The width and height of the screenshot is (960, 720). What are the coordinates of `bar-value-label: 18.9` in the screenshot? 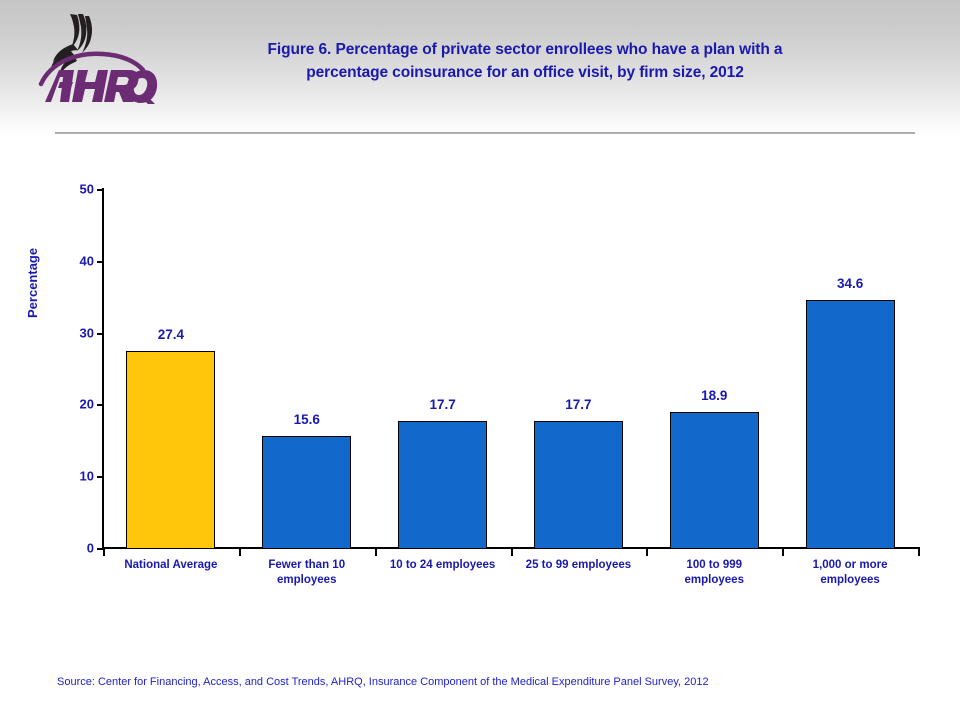 It's located at (714, 396).